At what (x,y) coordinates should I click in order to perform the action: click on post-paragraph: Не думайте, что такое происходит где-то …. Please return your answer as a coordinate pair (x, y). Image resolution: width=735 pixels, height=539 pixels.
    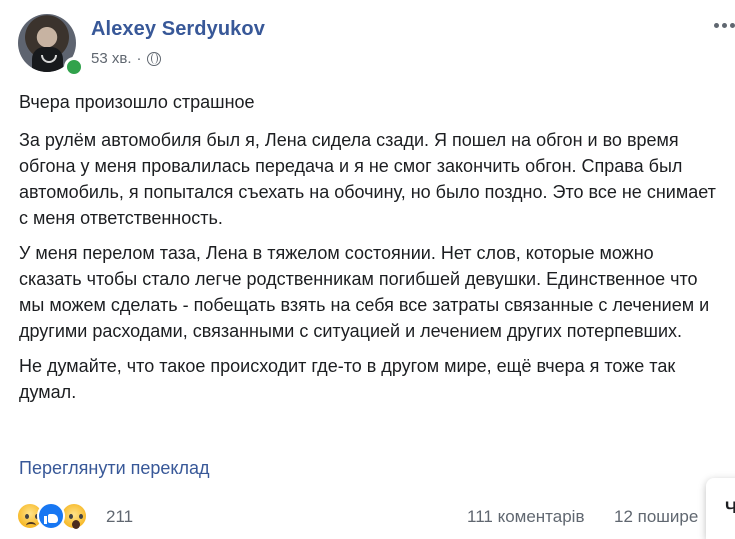
    Looking at the image, I should click on (347, 379).